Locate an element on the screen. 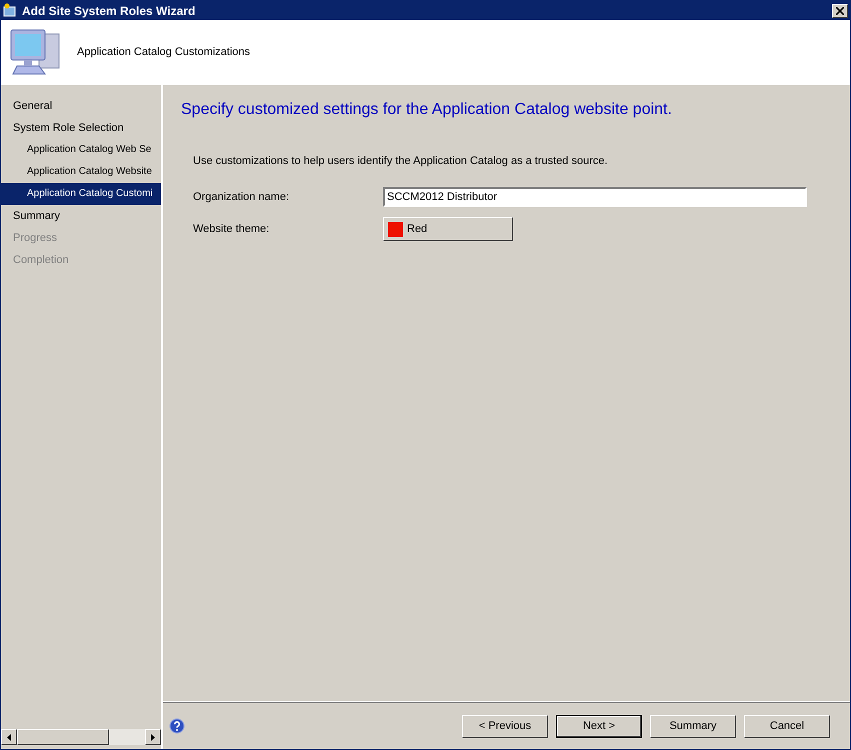 The width and height of the screenshot is (851, 750). sidebar-item: Application Catalog Web Se is located at coordinates (81, 150).